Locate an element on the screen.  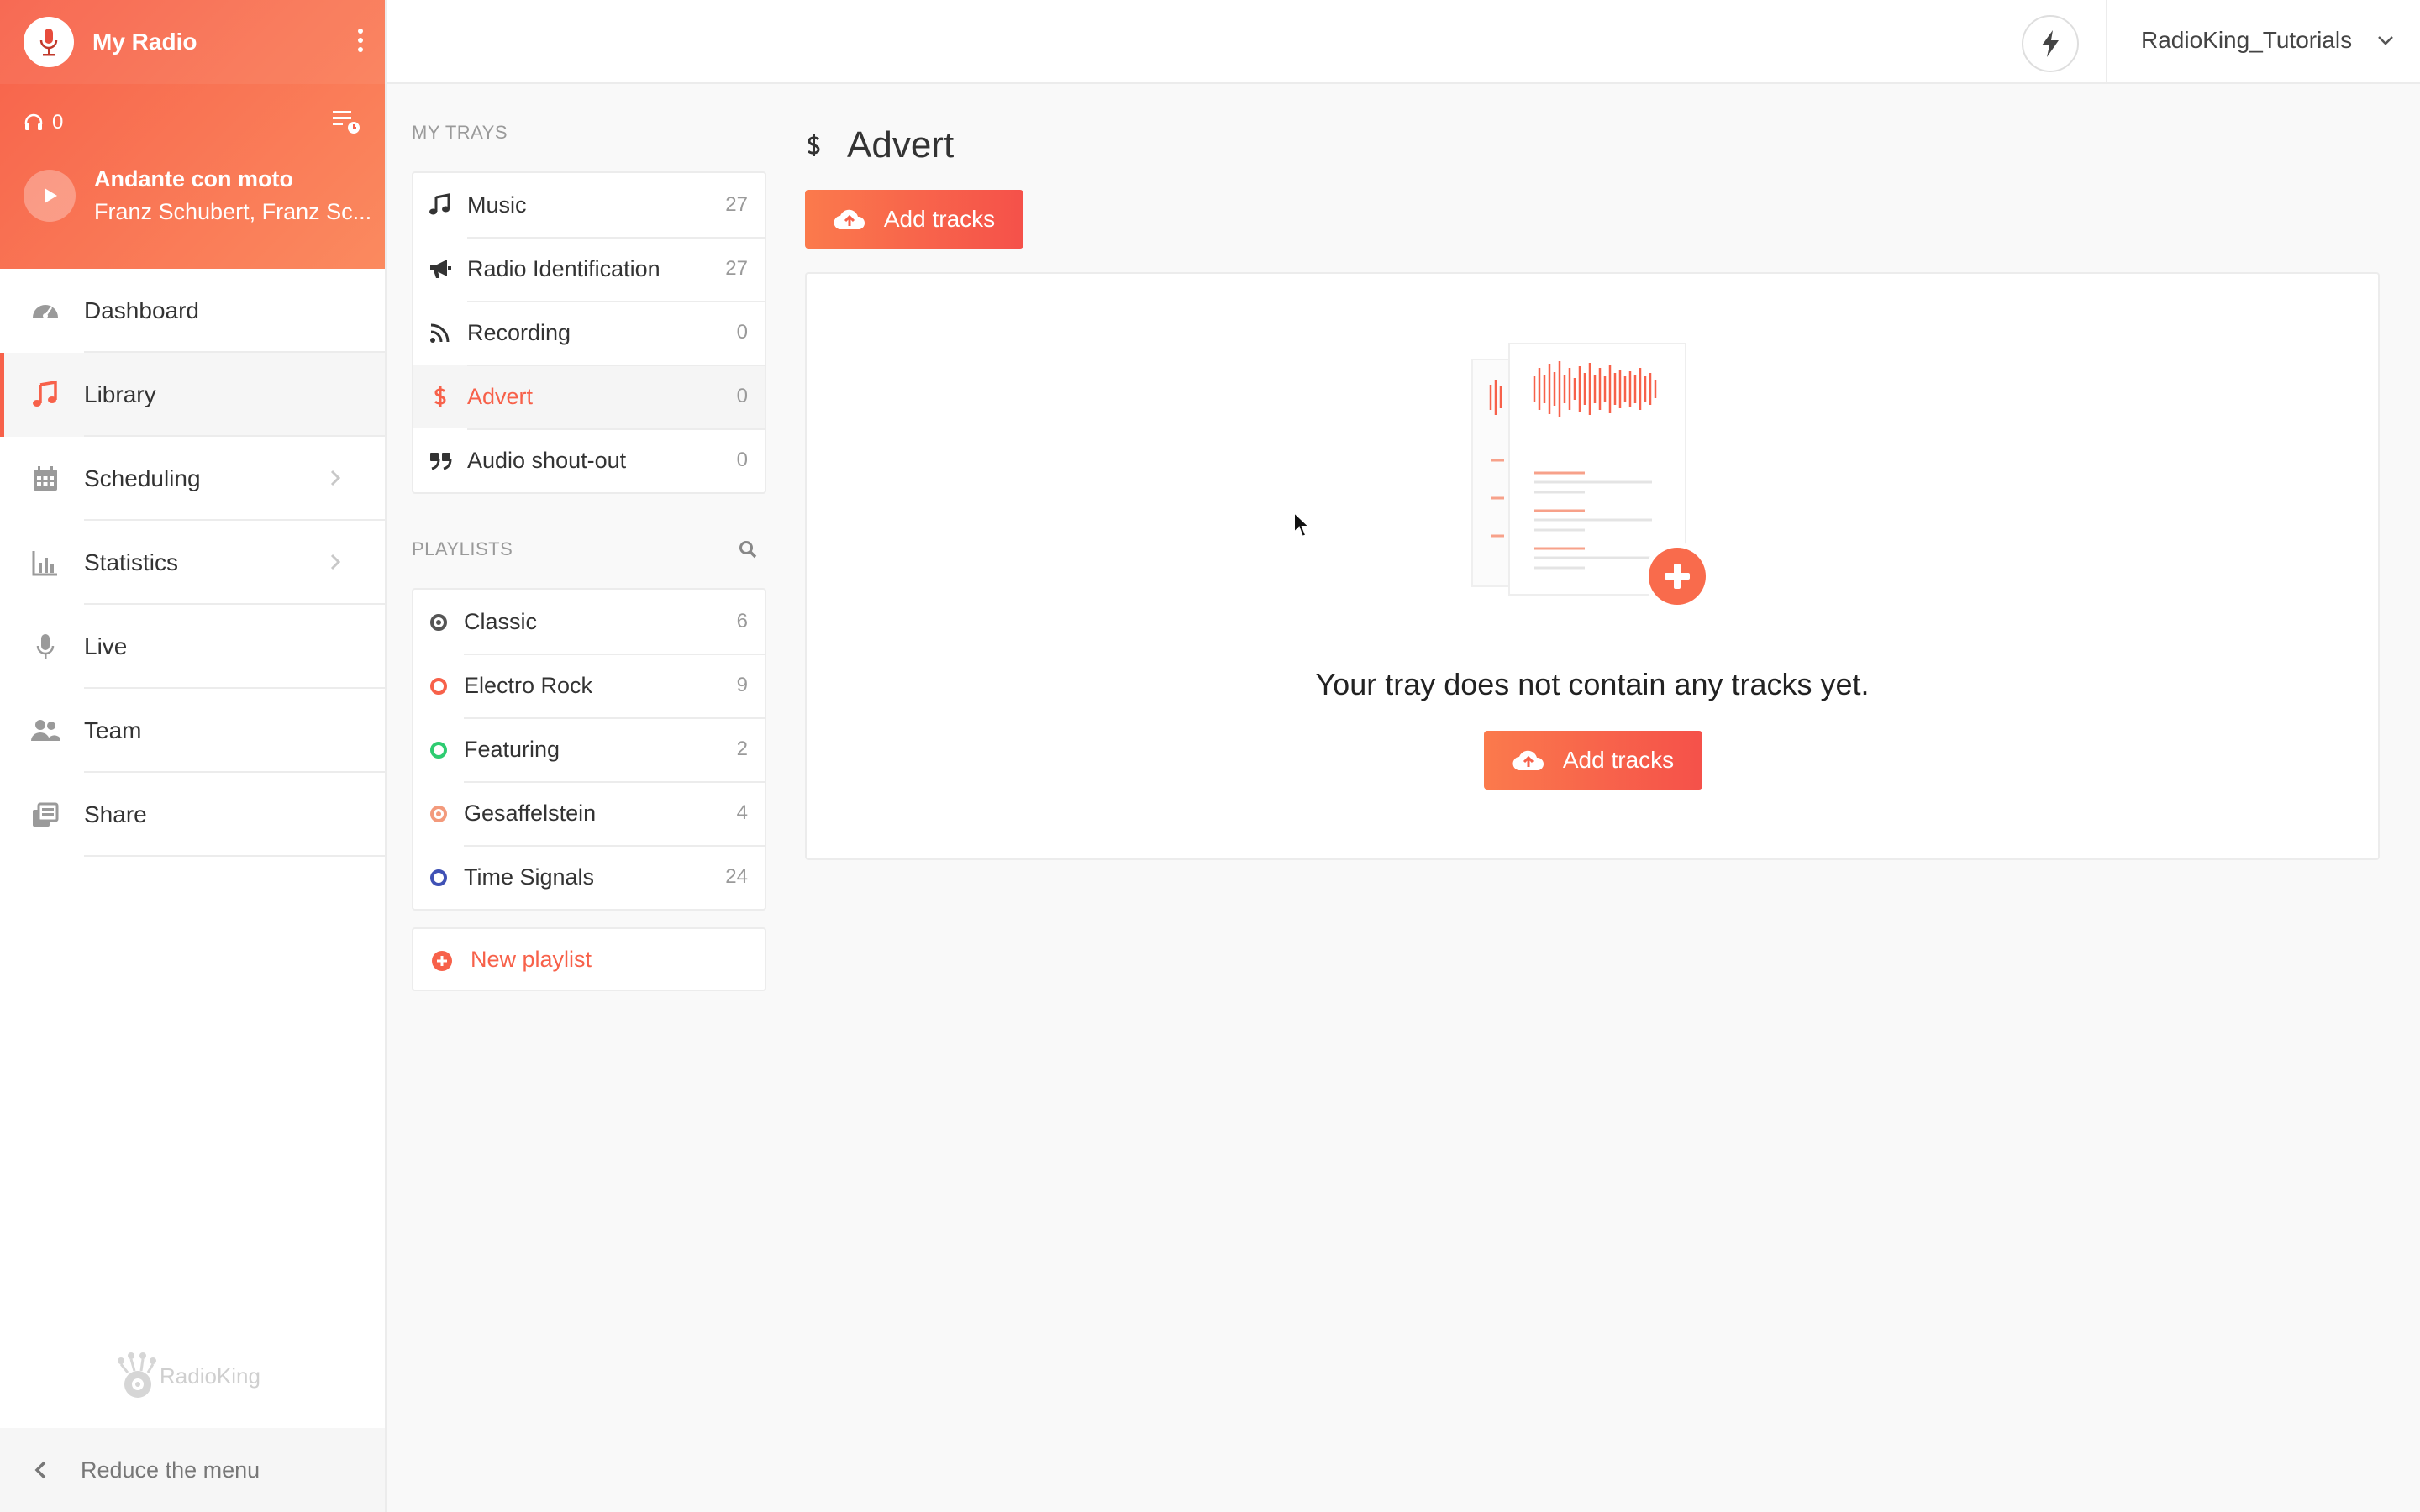
nav-label: Live is located at coordinates (106, 646).